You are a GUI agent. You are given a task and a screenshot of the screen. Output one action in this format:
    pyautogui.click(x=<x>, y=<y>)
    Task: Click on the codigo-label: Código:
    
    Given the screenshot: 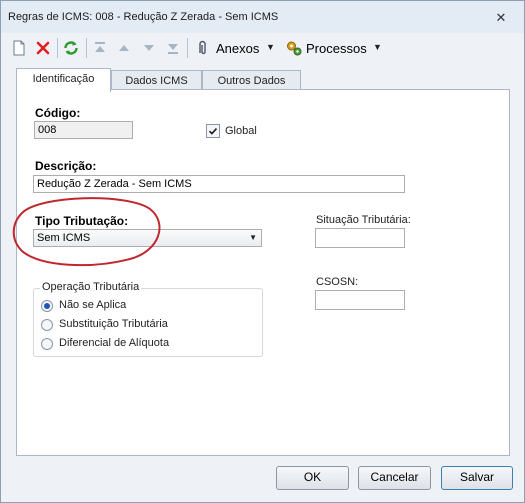 What is the action you would take?
    pyautogui.click(x=58, y=113)
    